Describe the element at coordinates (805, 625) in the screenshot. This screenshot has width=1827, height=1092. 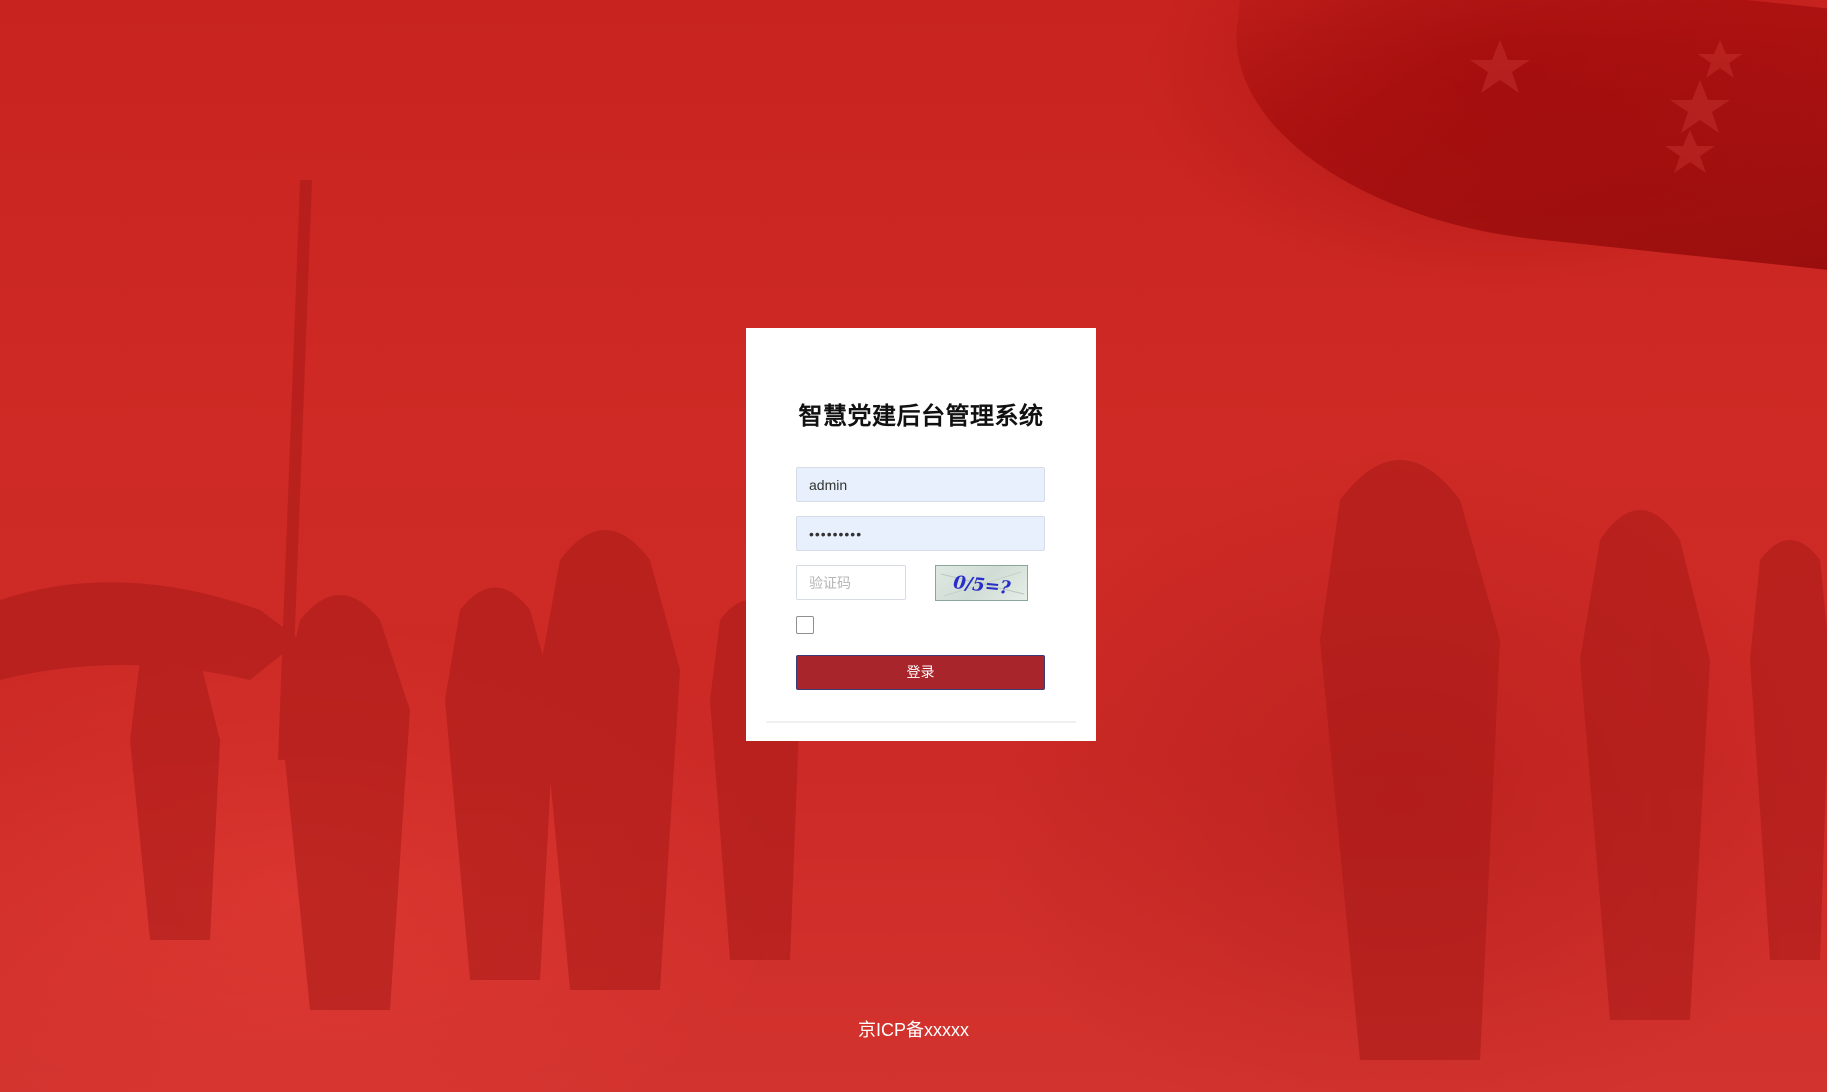
I see `remember-checkbox` at that location.